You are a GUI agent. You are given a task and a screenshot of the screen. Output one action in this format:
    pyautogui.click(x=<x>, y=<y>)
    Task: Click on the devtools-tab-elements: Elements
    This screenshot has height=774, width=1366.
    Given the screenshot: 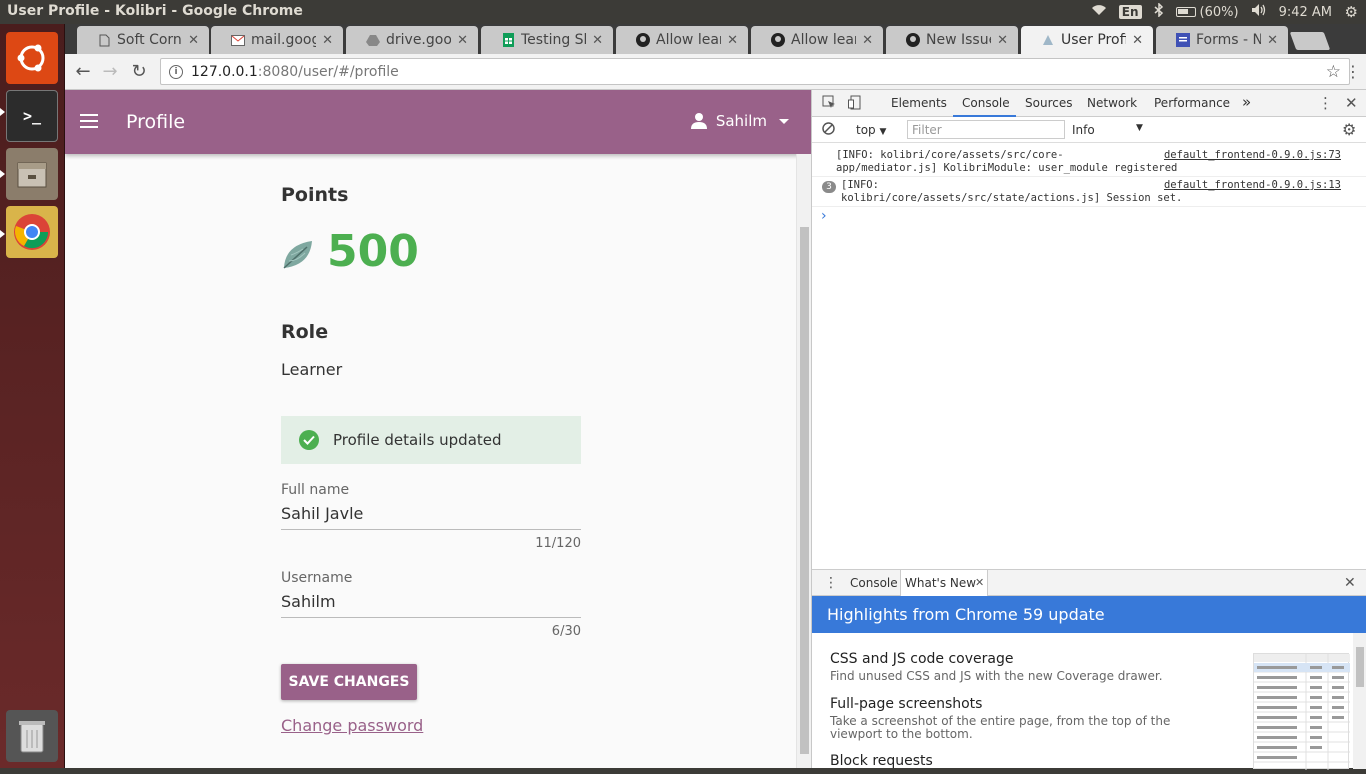 What is the action you would take?
    pyautogui.click(x=919, y=103)
    